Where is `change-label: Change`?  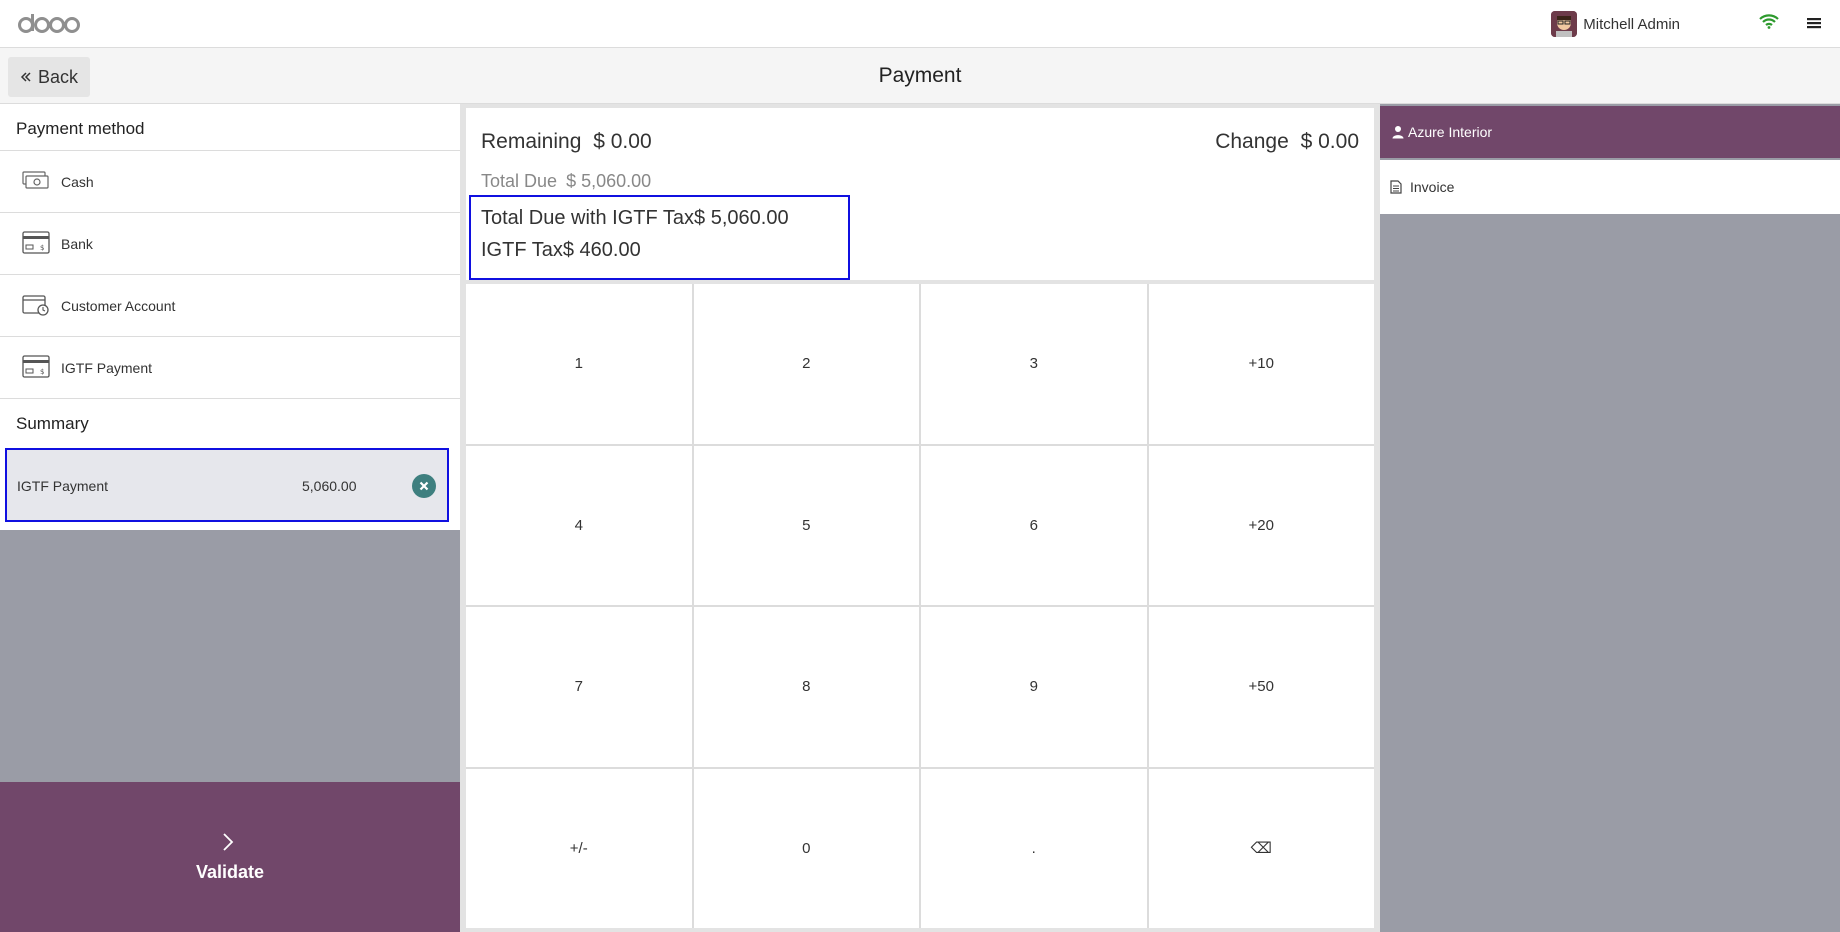
change-label: Change is located at coordinates (1252, 141).